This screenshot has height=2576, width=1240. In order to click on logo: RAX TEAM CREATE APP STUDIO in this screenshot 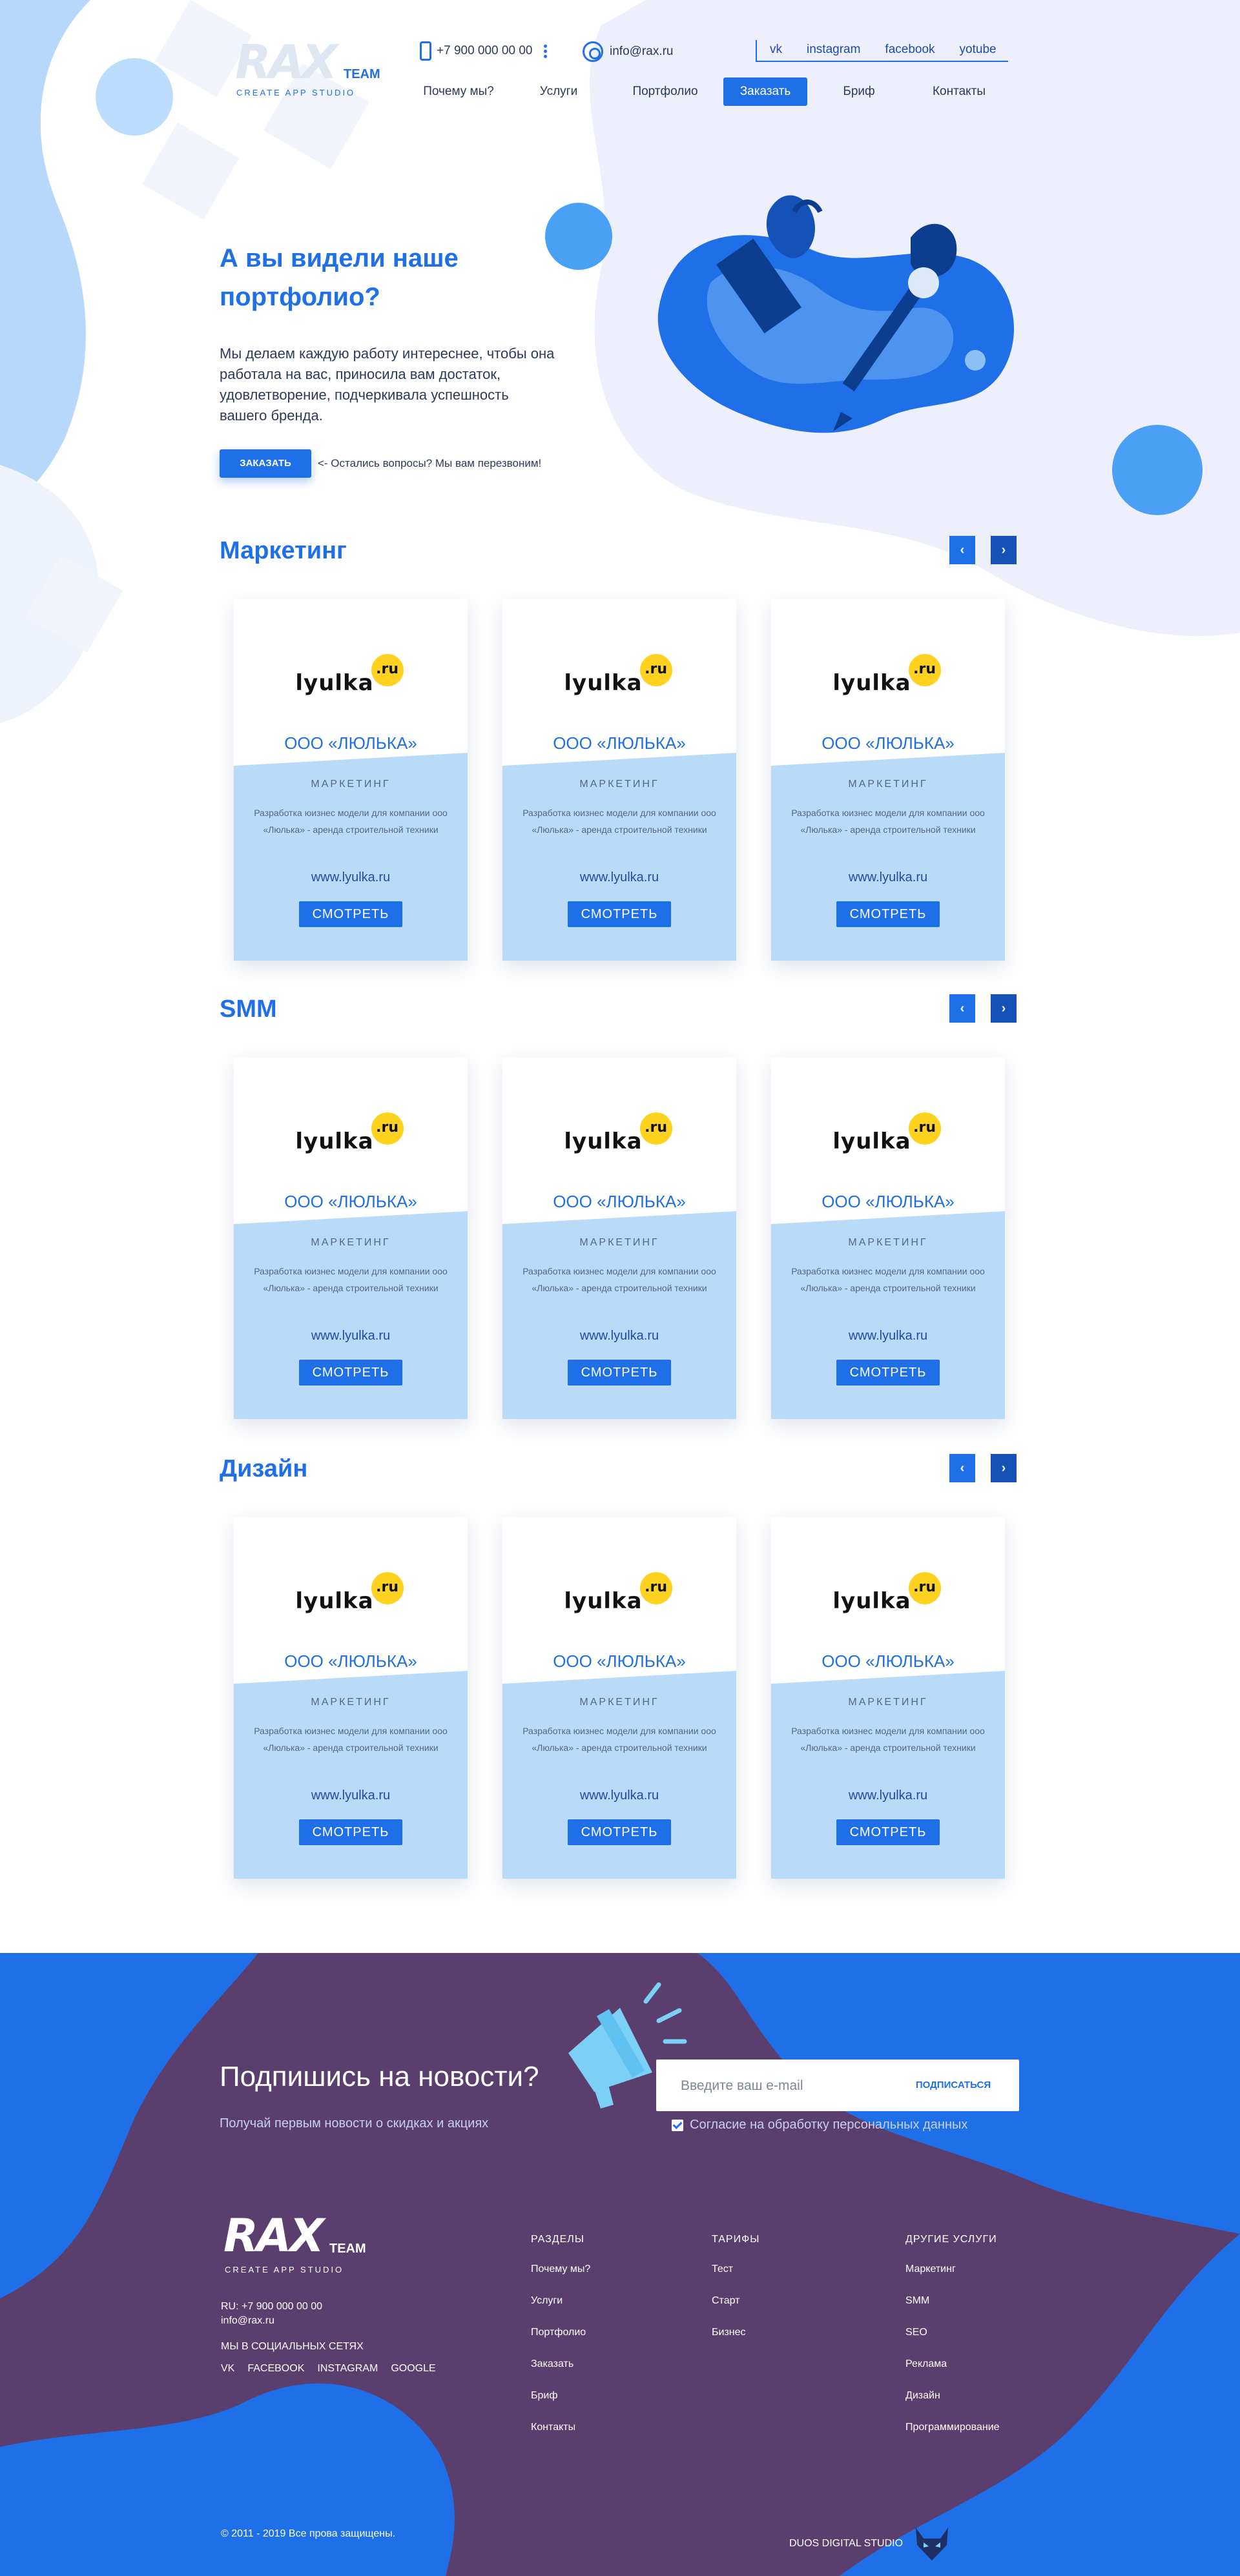, I will do `click(316, 71)`.